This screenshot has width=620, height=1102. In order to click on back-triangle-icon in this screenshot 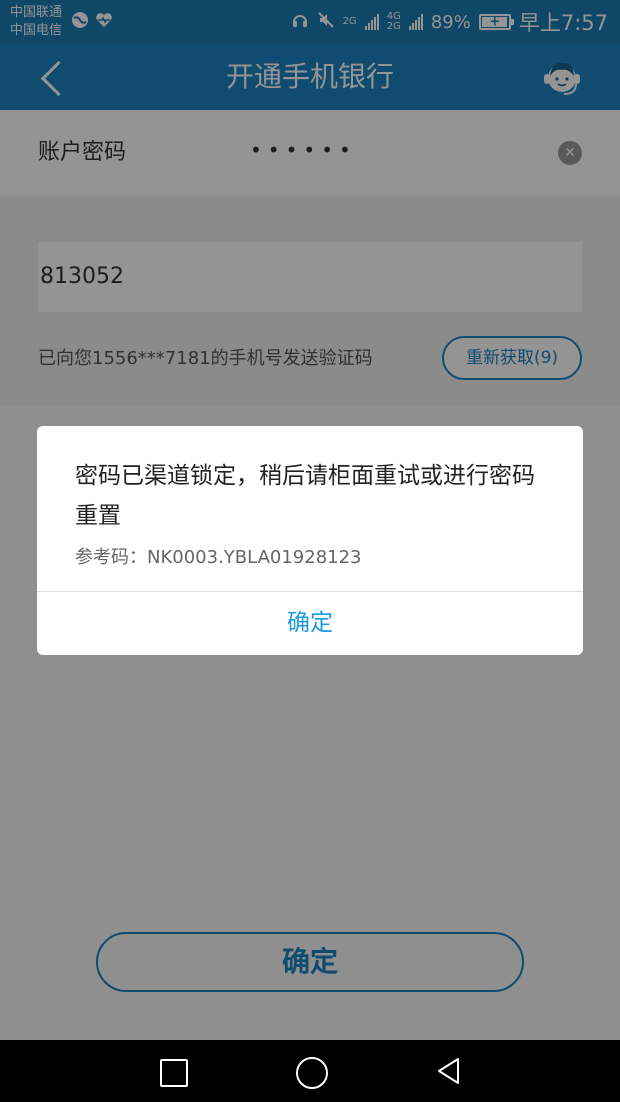, I will do `click(448, 1071)`.